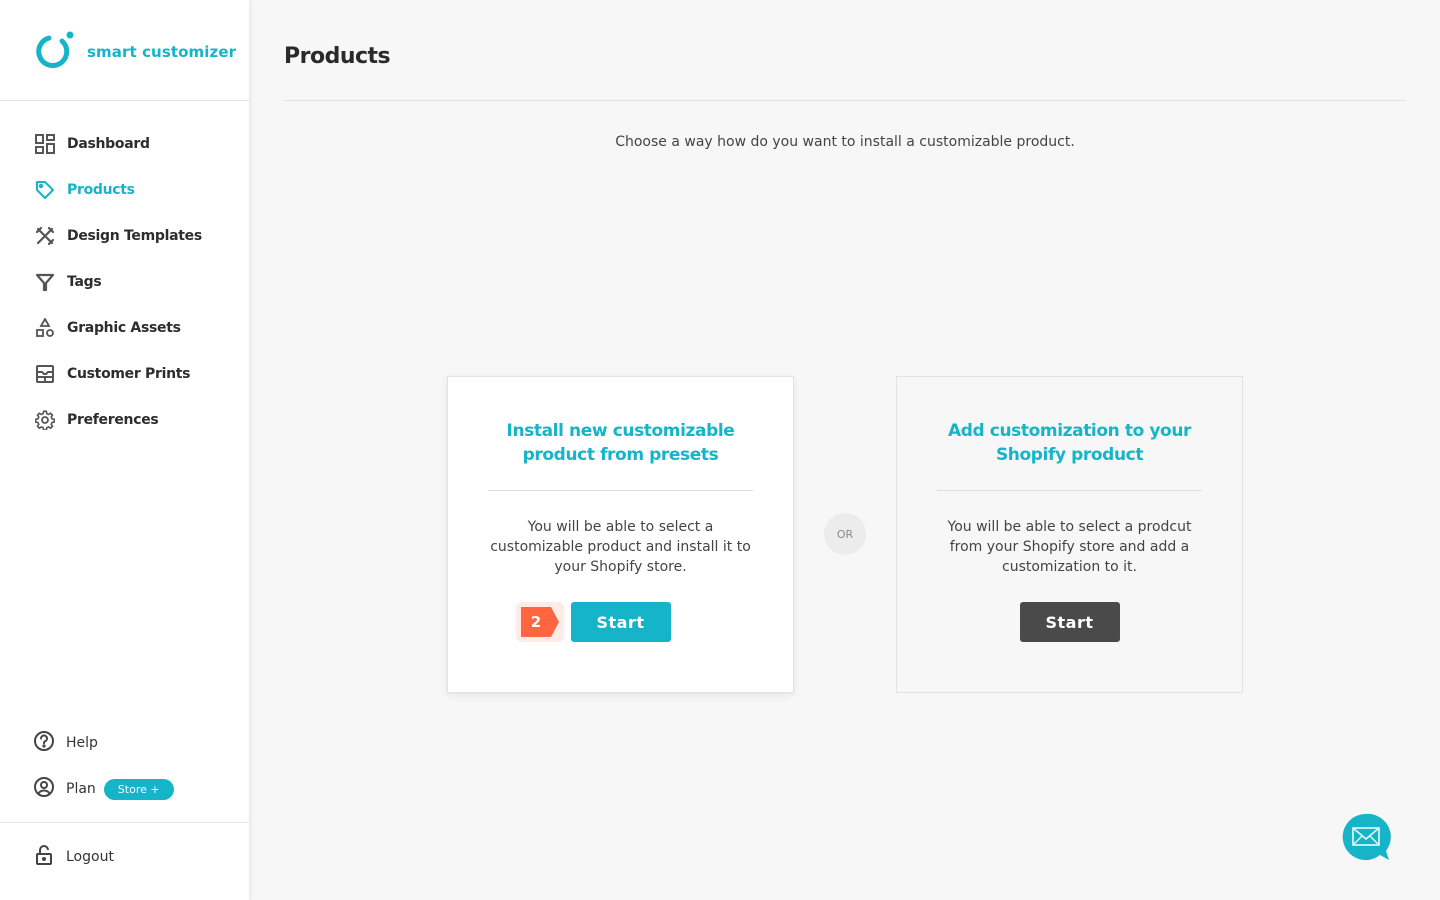 This screenshot has width=1440, height=900. I want to click on sidebar-item-graphic-assets: Graphic Assets, so click(124, 328).